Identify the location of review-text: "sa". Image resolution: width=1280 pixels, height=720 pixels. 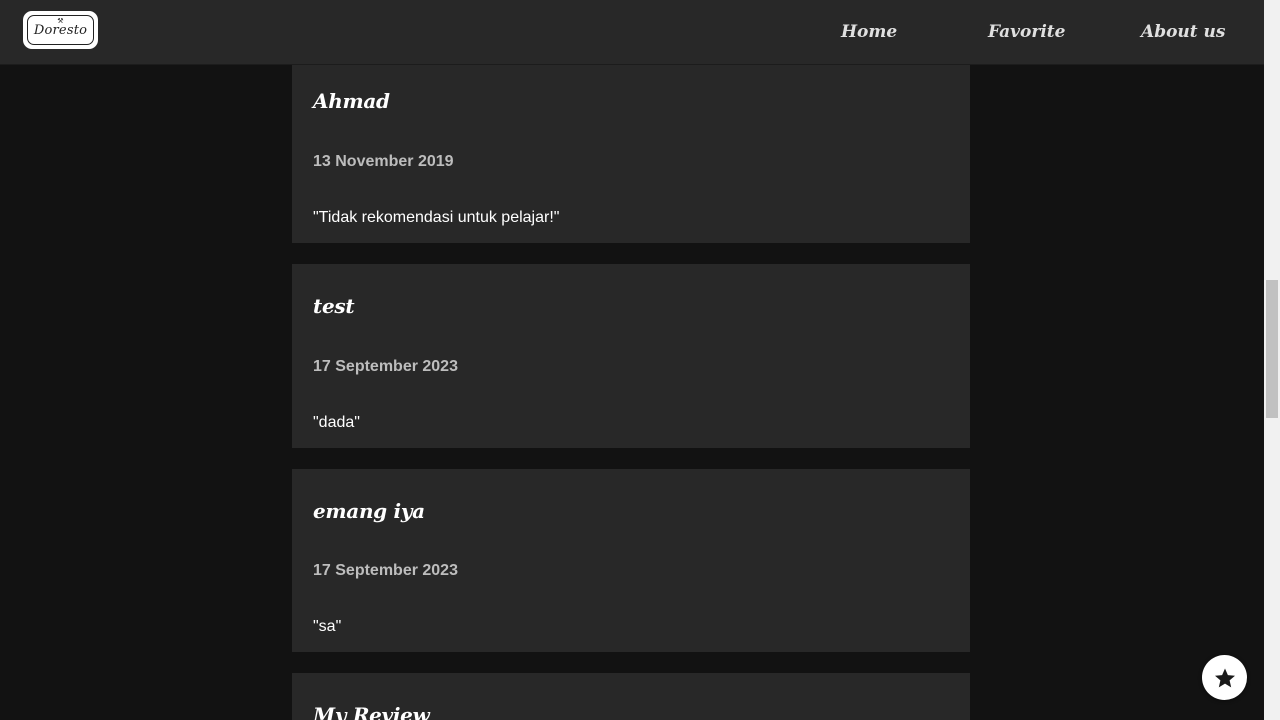
(327, 626).